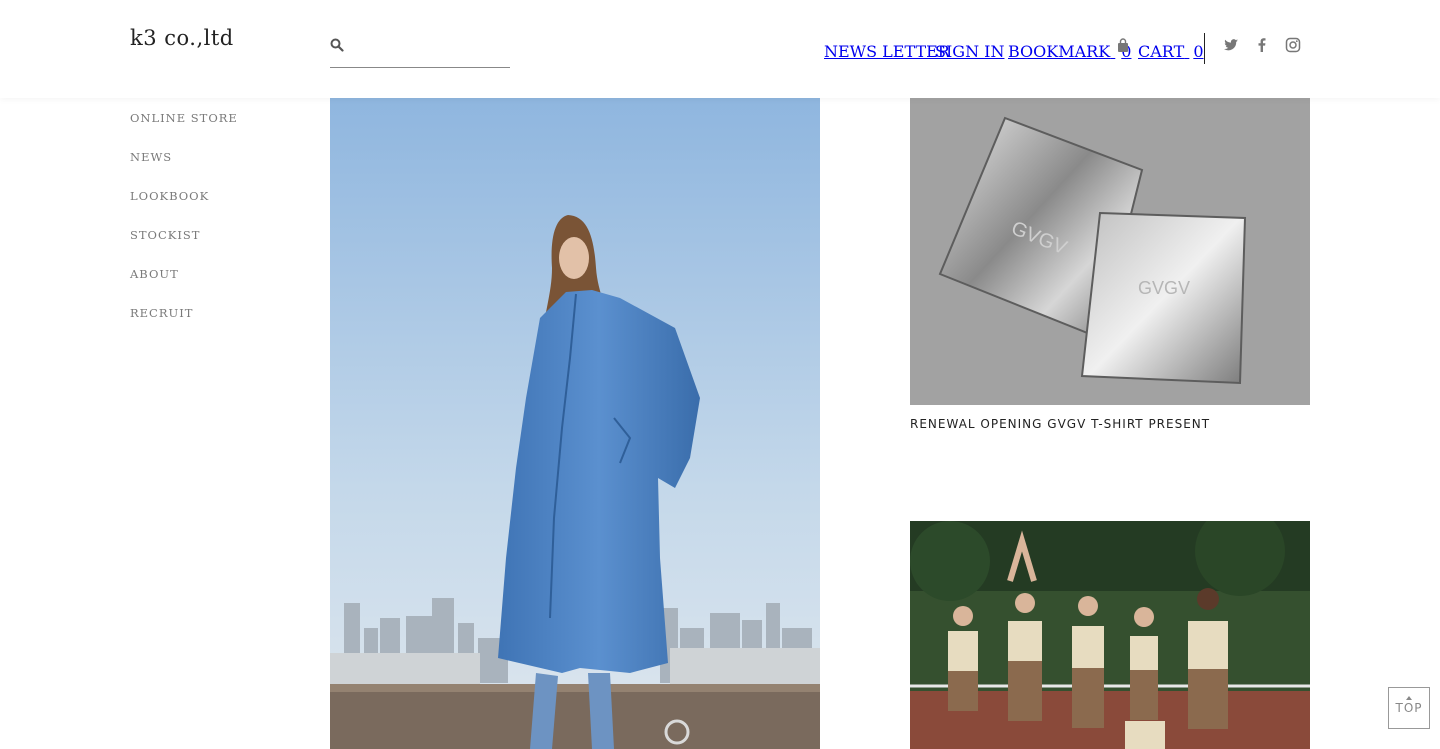 Image resolution: width=1440 pixels, height=749 pixels. What do you see at coordinates (1164, 288) in the screenshot?
I see `pack-brand-text-2: GVGV` at bounding box center [1164, 288].